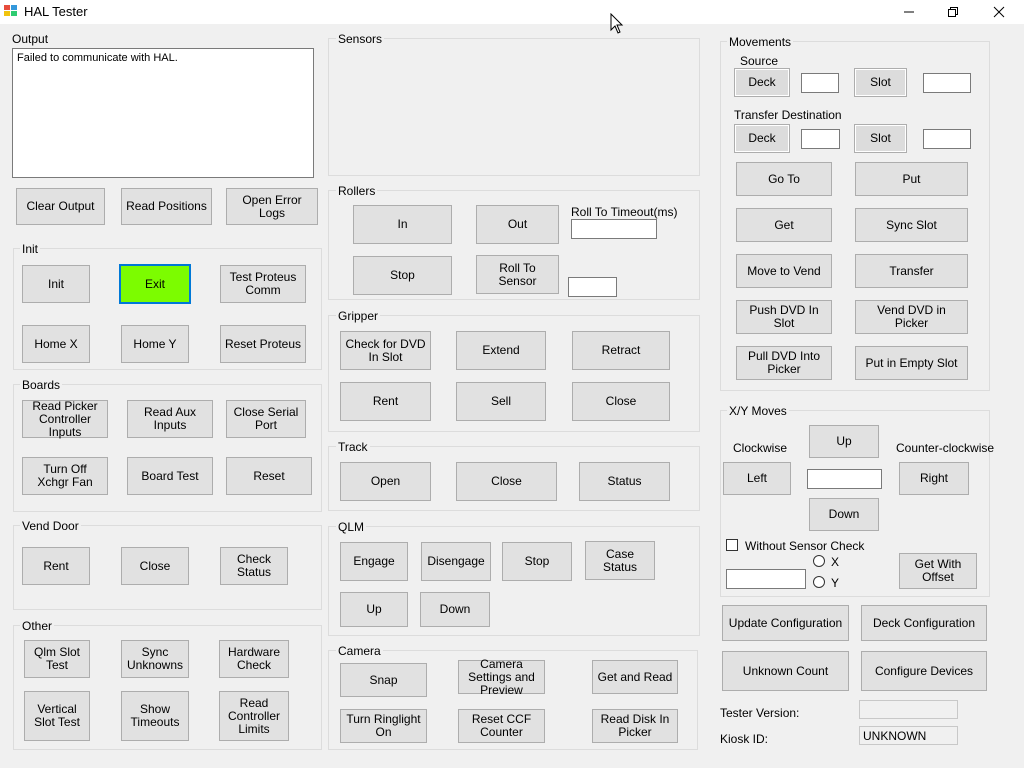 This screenshot has height=768, width=1024. I want to click on init-button: Init, so click(56, 284).